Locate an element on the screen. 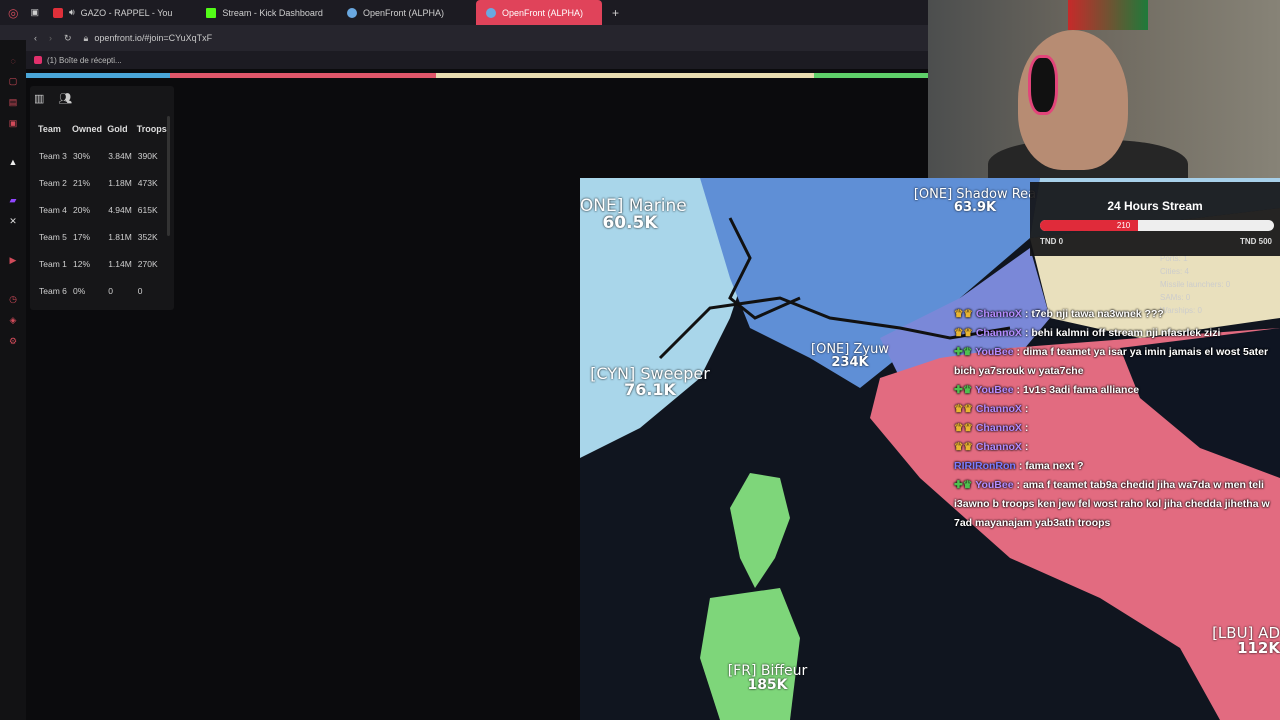 This screenshot has height=720, width=1280. cell: 21% is located at coordinates (82, 183).